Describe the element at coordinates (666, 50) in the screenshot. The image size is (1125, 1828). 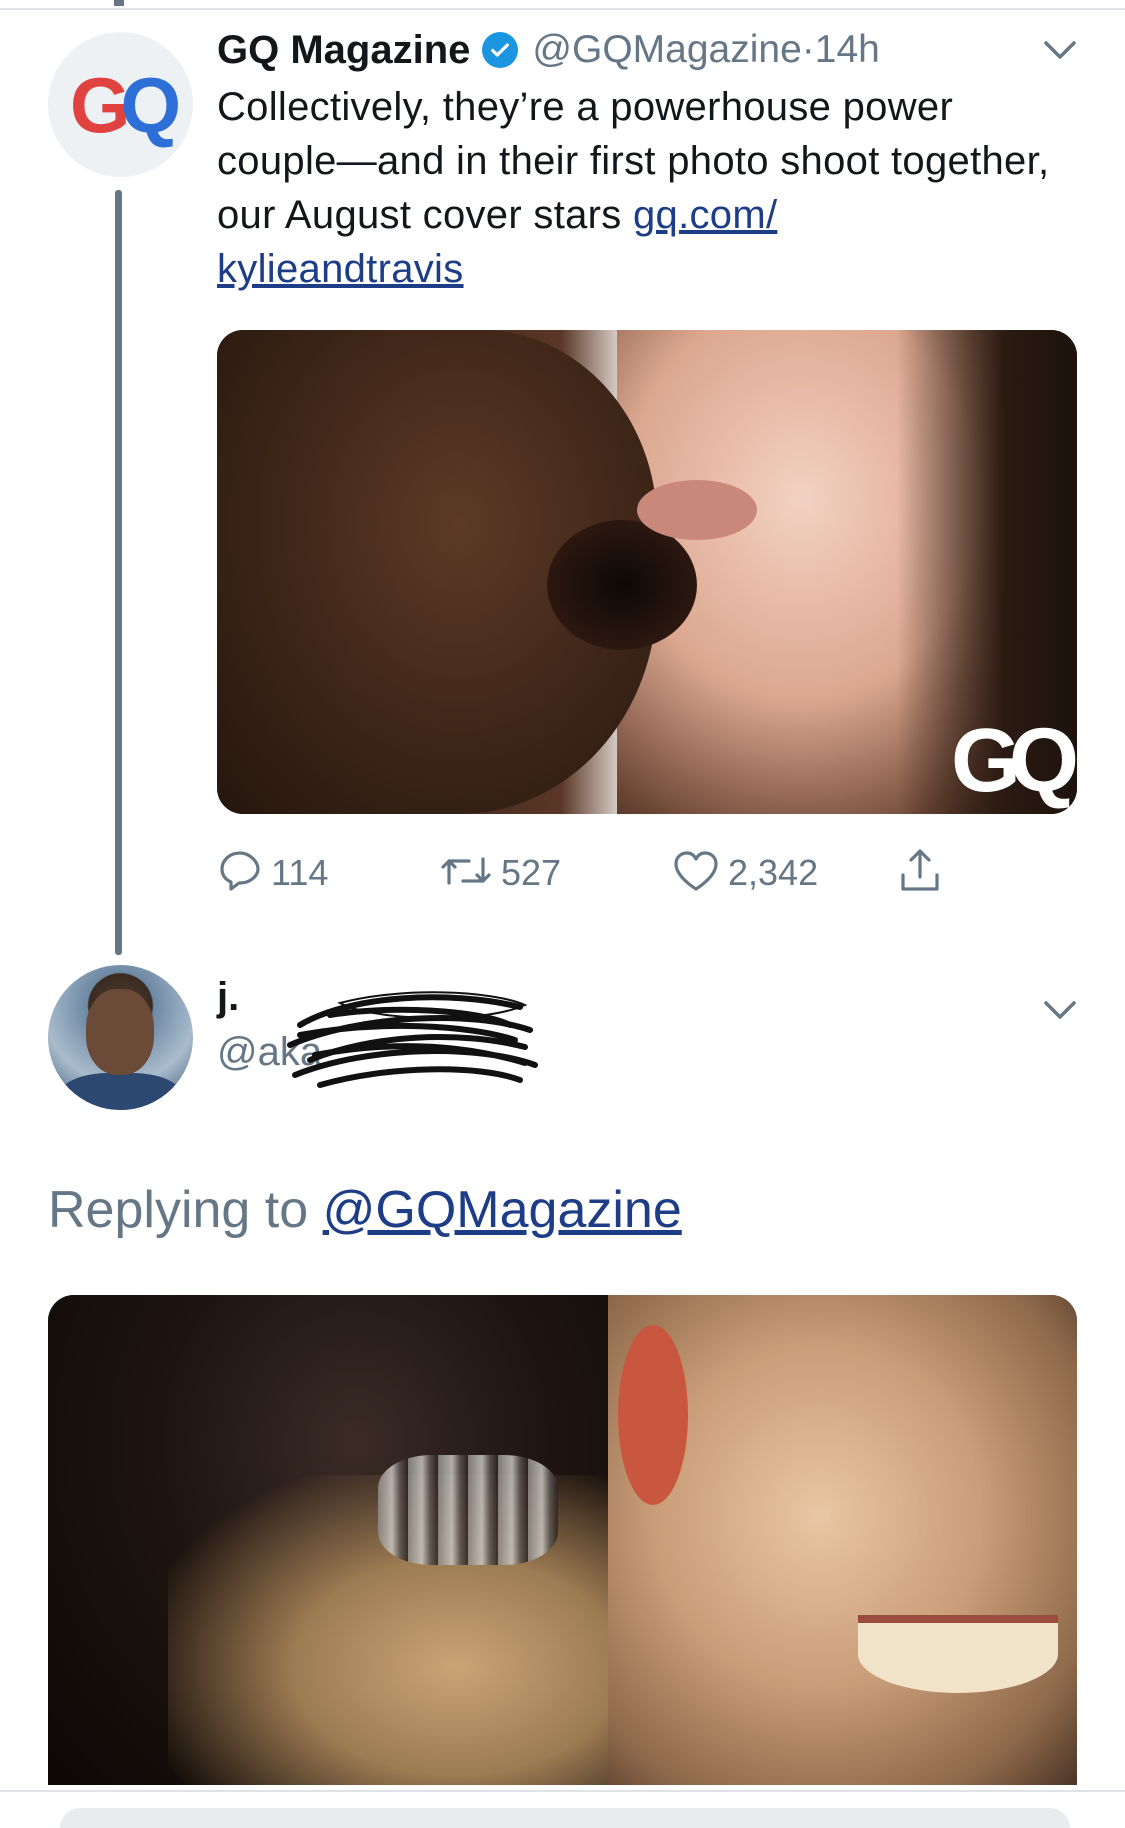
I see `user-handle: @GQMagazine` at that location.